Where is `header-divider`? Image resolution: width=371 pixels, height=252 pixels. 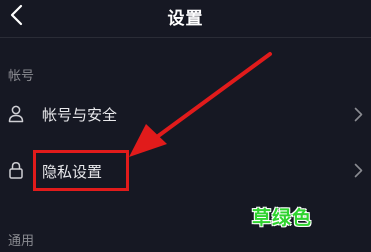 header-divider is located at coordinates (185, 37).